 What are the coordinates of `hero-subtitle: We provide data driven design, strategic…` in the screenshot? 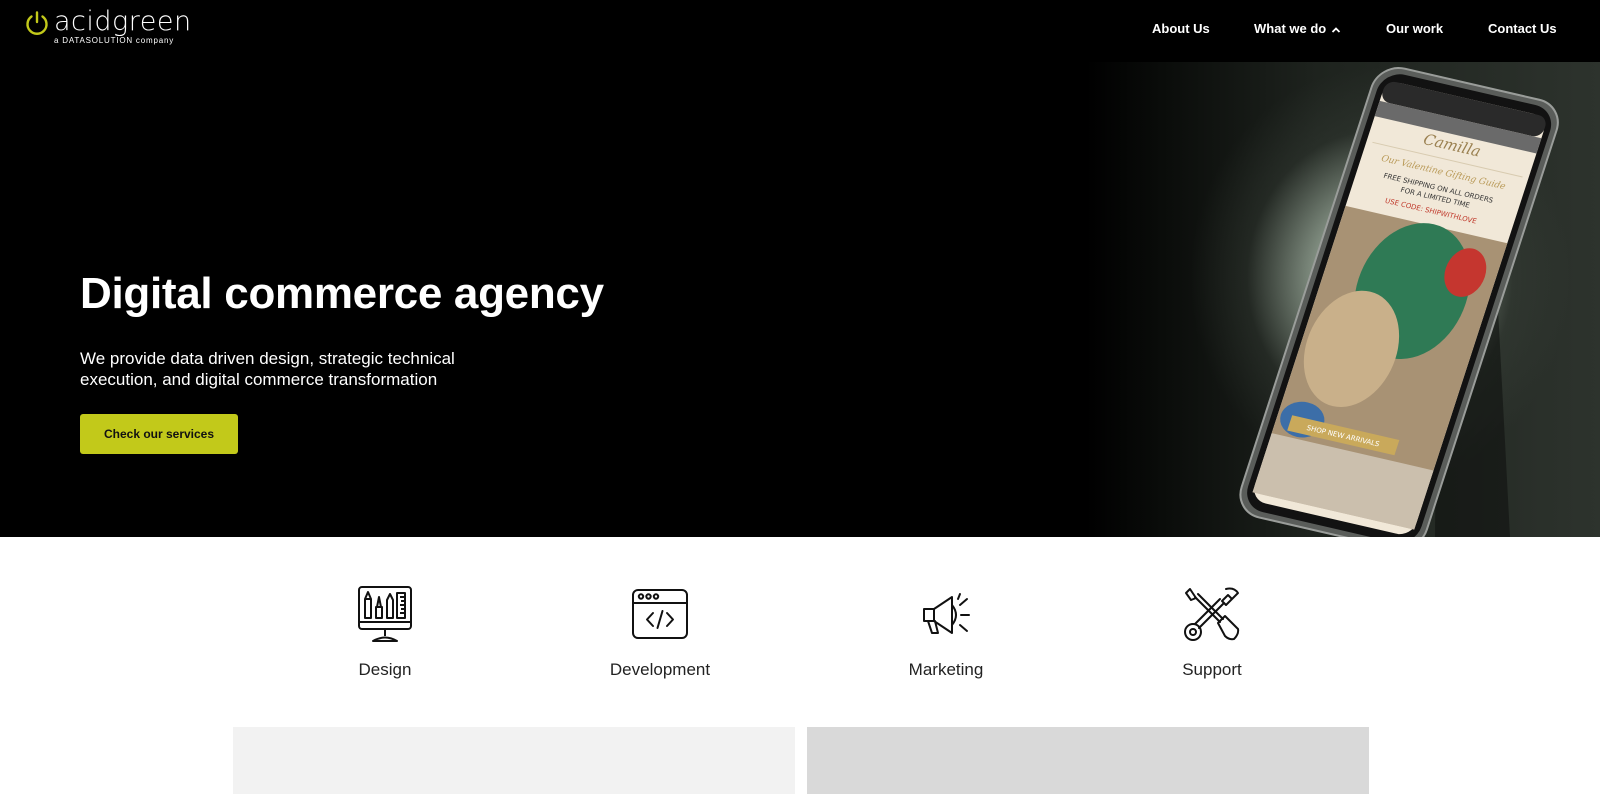 It's located at (267, 369).